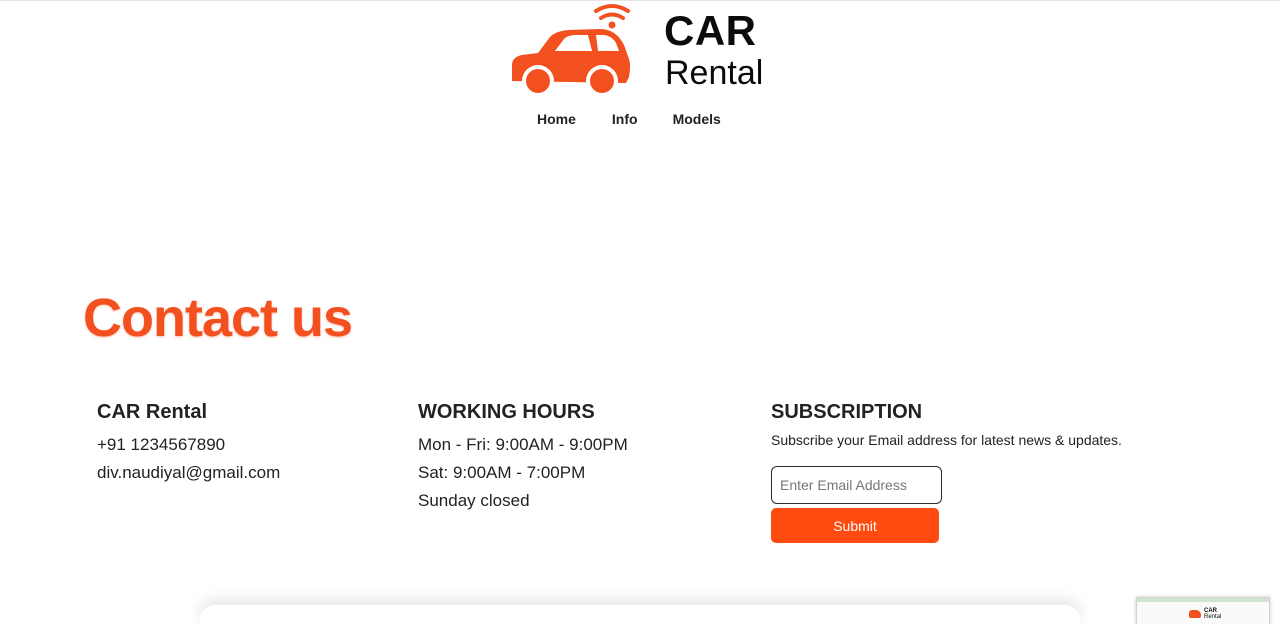 The height and width of the screenshot is (624, 1280). What do you see at coordinates (556, 119) in the screenshot?
I see `nav-home-link: Home` at bounding box center [556, 119].